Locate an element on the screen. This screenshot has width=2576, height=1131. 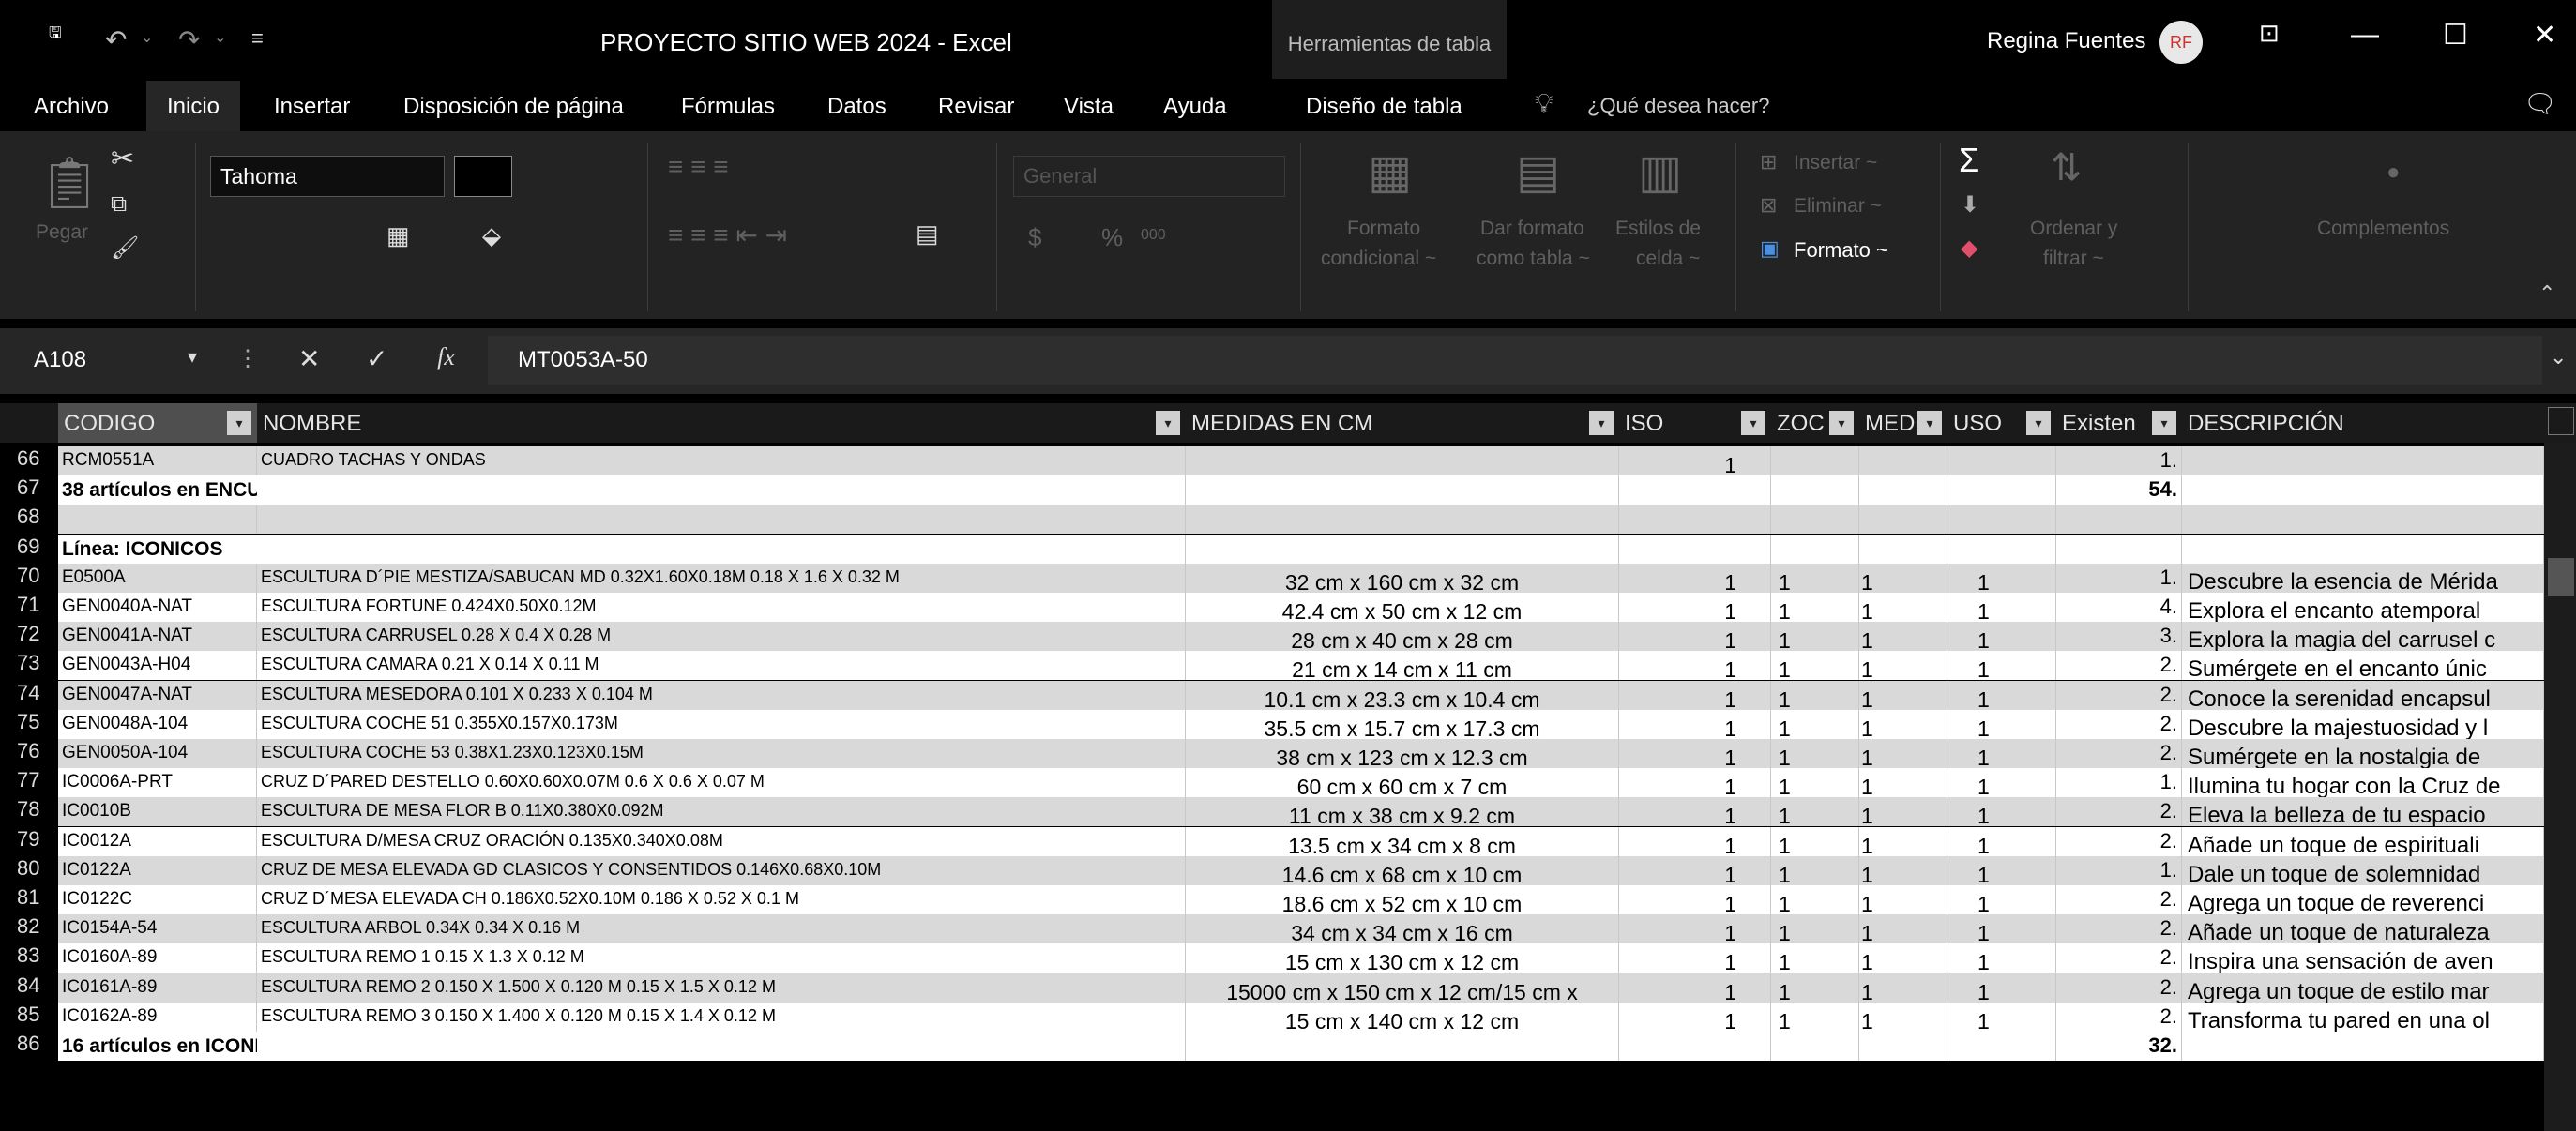
delete-icon: ⊠ is located at coordinates (1768, 205).